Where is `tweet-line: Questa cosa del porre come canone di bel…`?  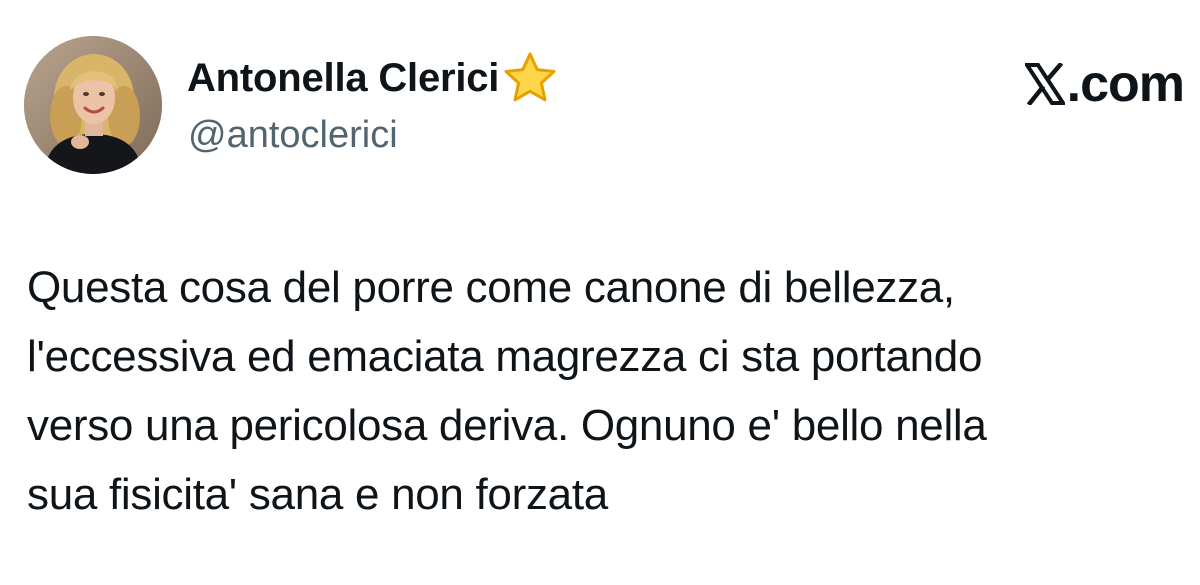
tweet-line: Questa cosa del porre come canone di bel… is located at coordinates (491, 287).